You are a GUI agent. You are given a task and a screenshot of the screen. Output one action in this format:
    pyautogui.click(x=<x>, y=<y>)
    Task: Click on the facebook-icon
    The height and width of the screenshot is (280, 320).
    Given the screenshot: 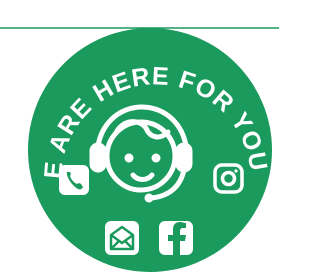 What is the action you would take?
    pyautogui.click(x=176, y=238)
    